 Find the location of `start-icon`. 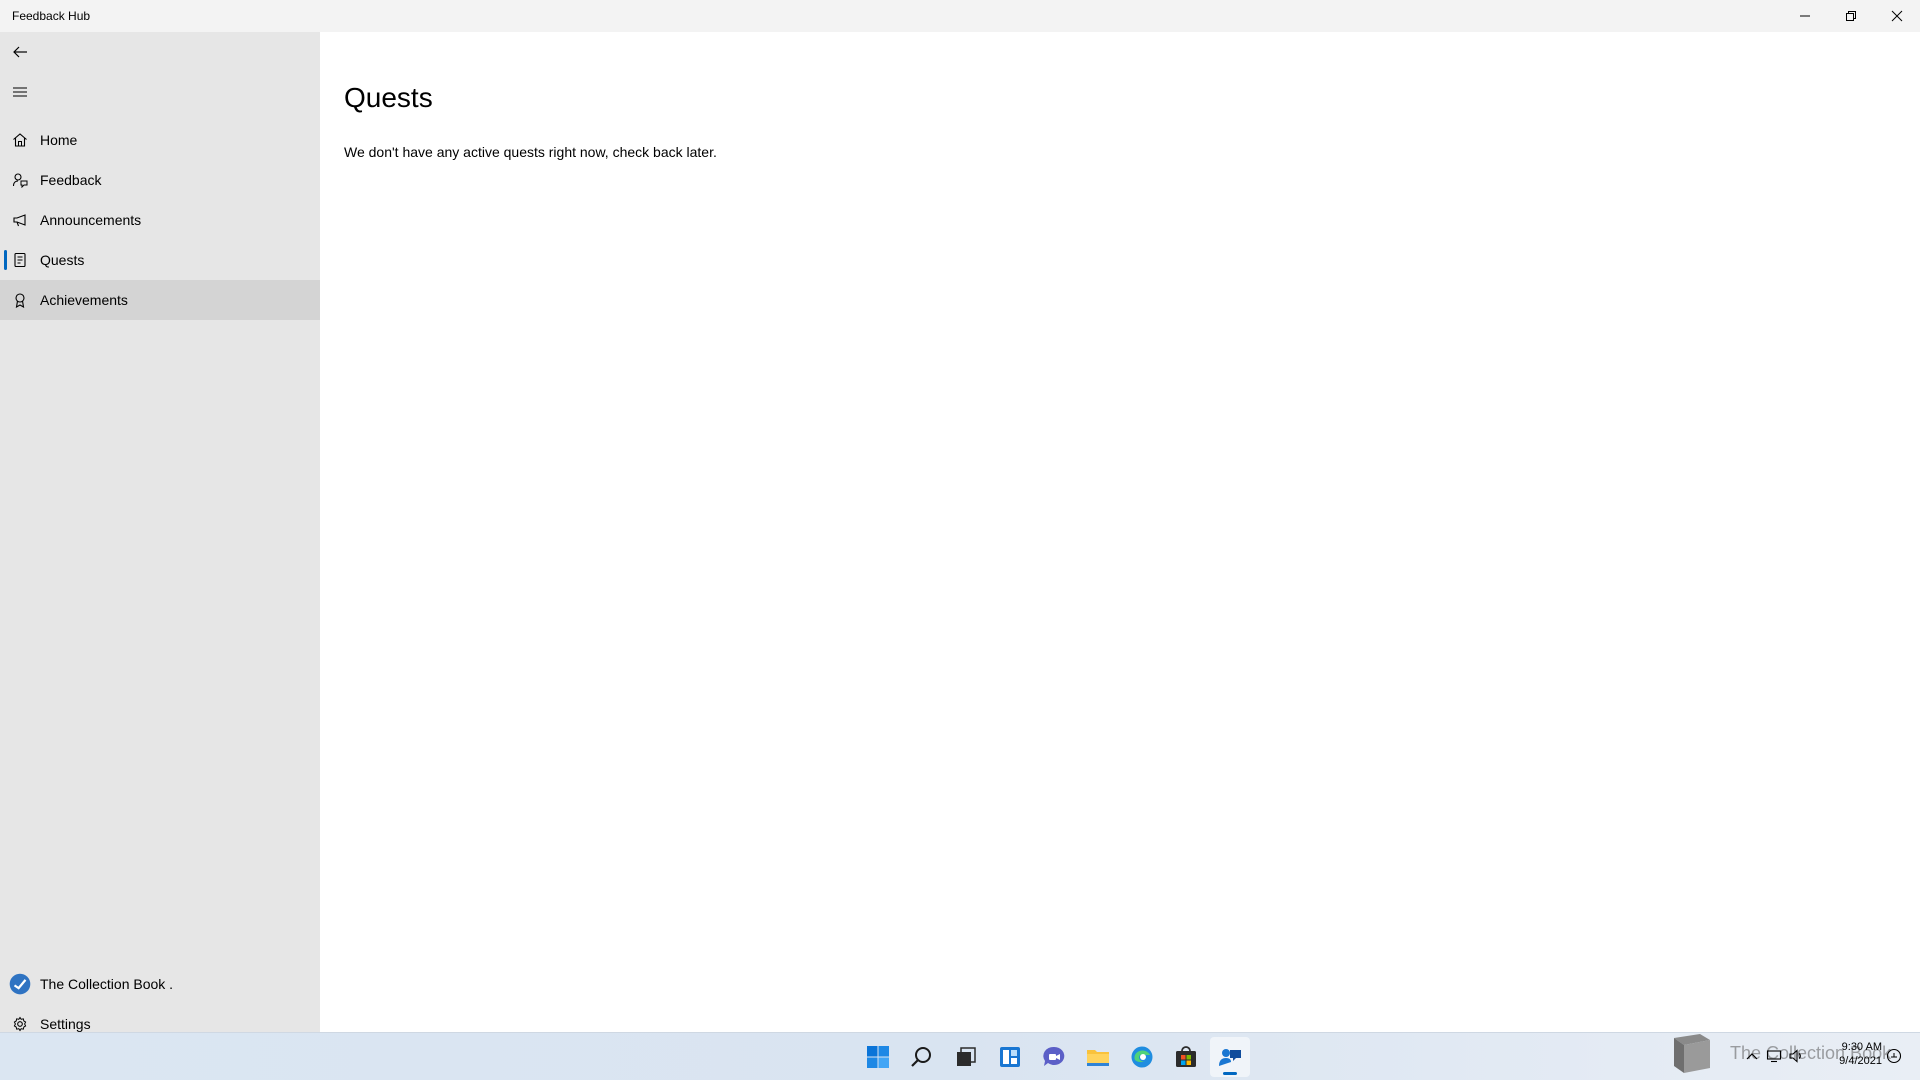

start-icon is located at coordinates (878, 1057).